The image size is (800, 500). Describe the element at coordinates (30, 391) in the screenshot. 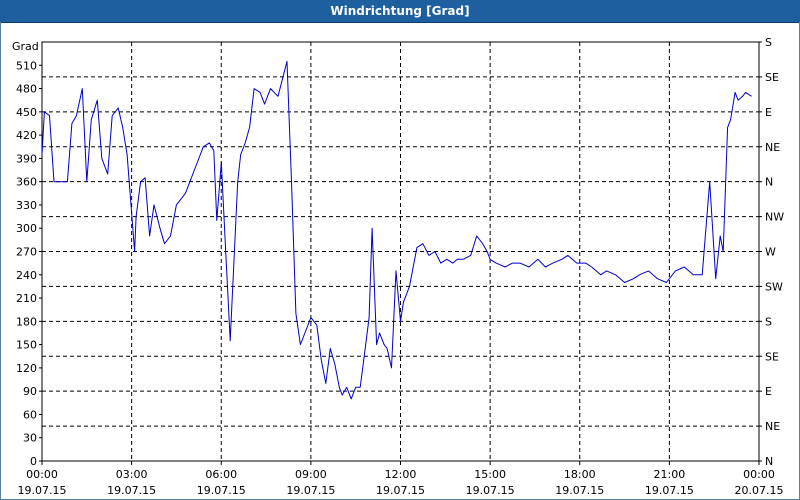

I see `y-tick-label: 90` at that location.